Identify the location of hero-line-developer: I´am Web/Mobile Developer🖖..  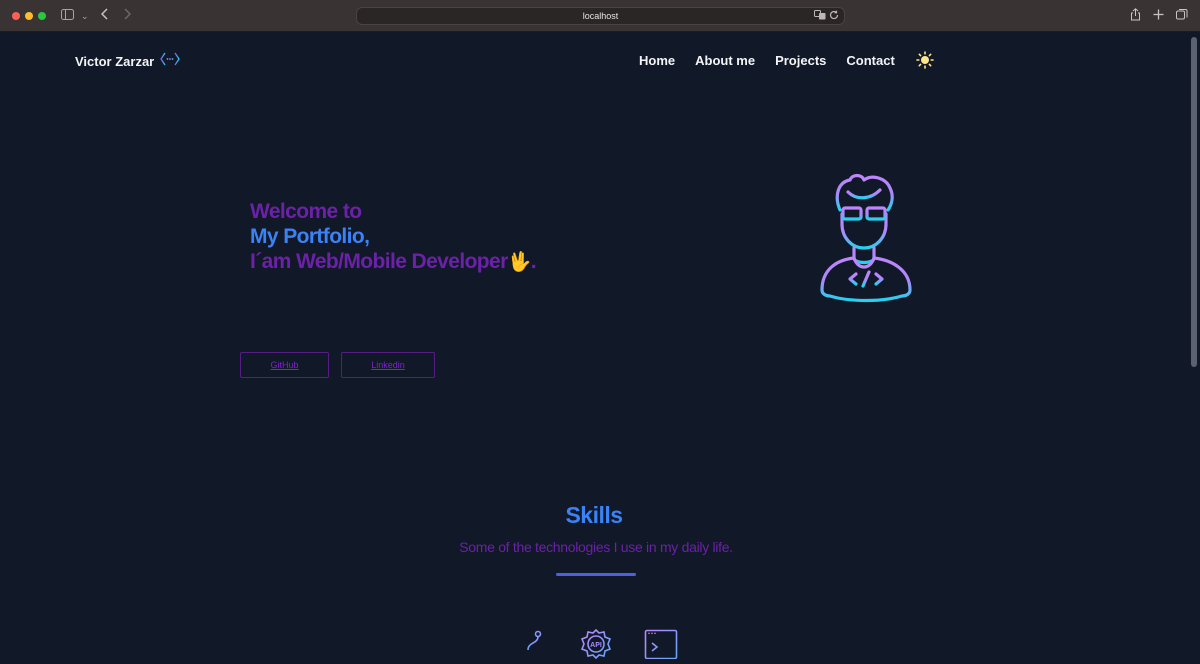
(393, 262).